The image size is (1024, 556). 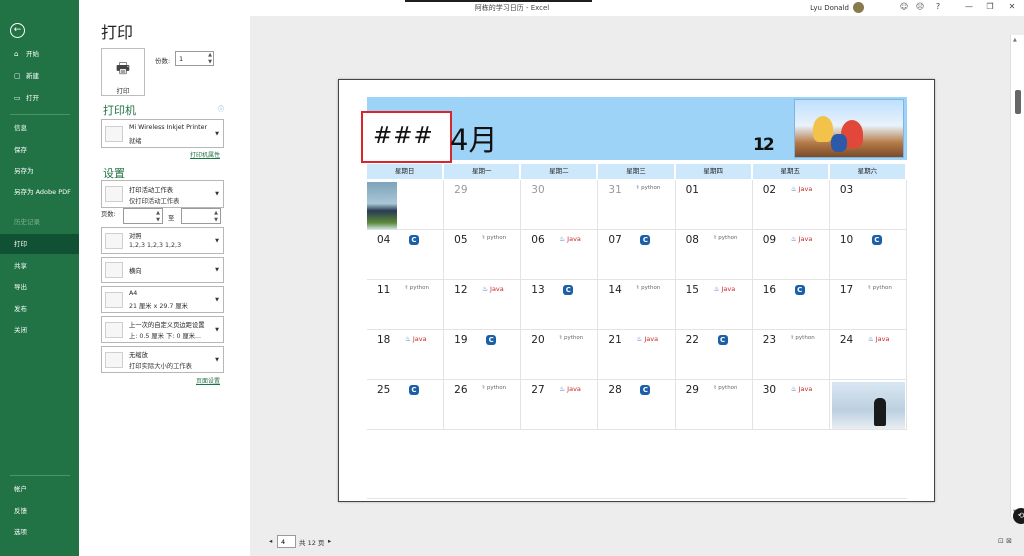 I want to click on weekday-label: 星期二, so click(x=560, y=171).